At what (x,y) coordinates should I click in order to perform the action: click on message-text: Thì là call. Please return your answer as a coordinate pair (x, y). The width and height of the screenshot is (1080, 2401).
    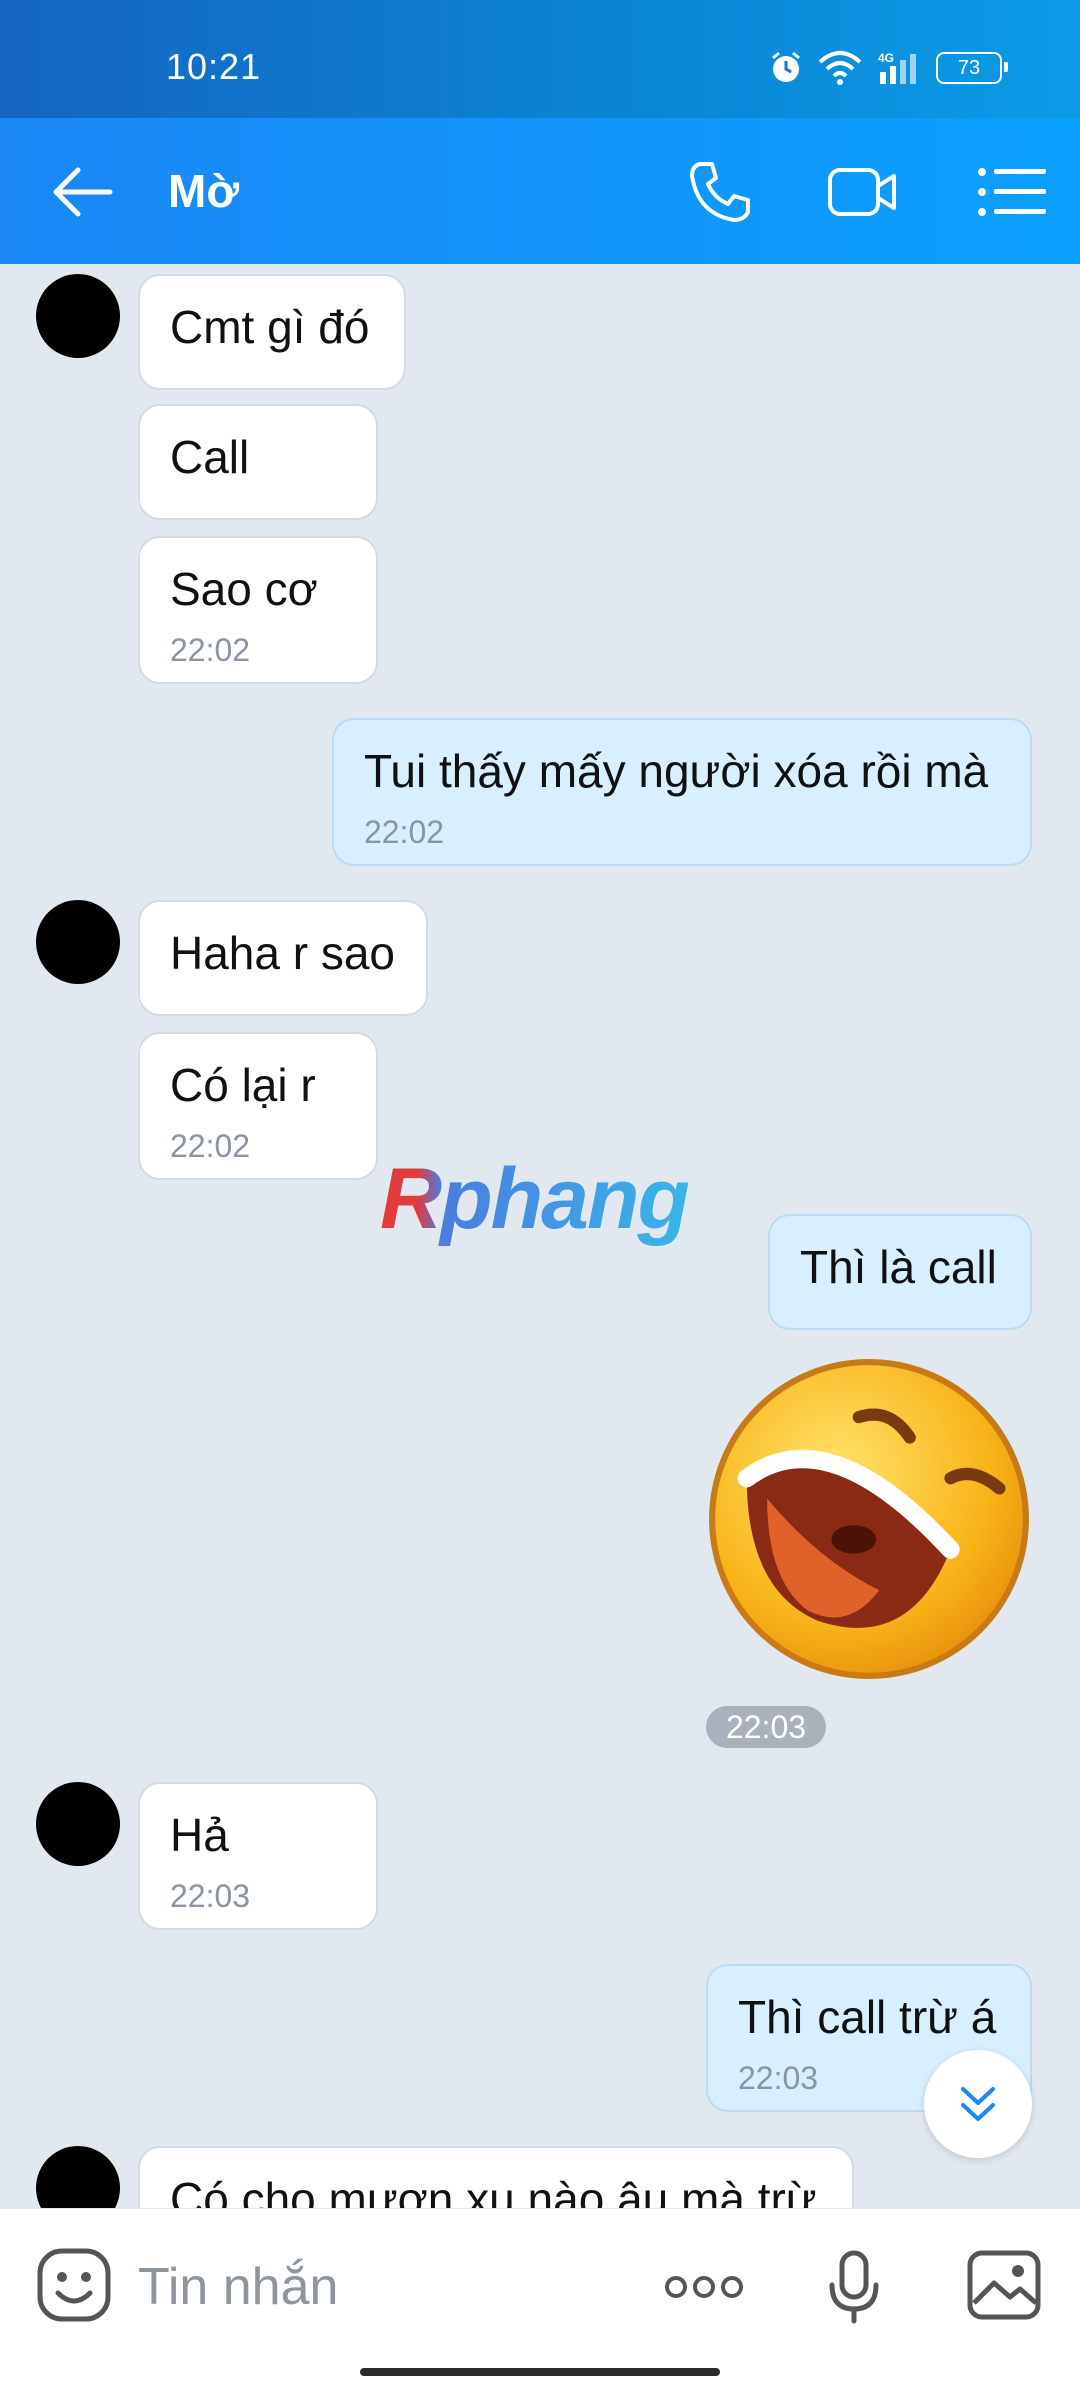
    Looking at the image, I should click on (898, 1267).